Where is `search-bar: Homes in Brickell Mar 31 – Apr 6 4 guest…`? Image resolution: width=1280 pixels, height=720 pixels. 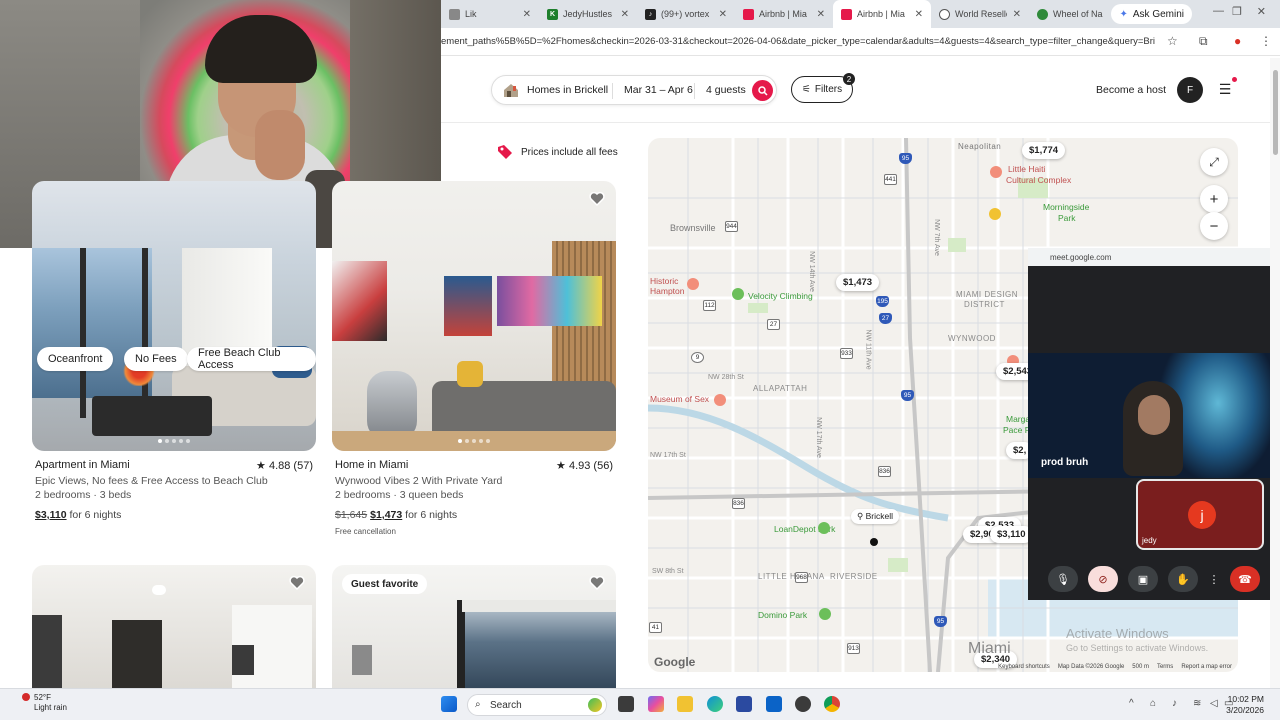 search-bar: Homes in Brickell Mar 31 – Apr 6 4 guest… is located at coordinates (634, 90).